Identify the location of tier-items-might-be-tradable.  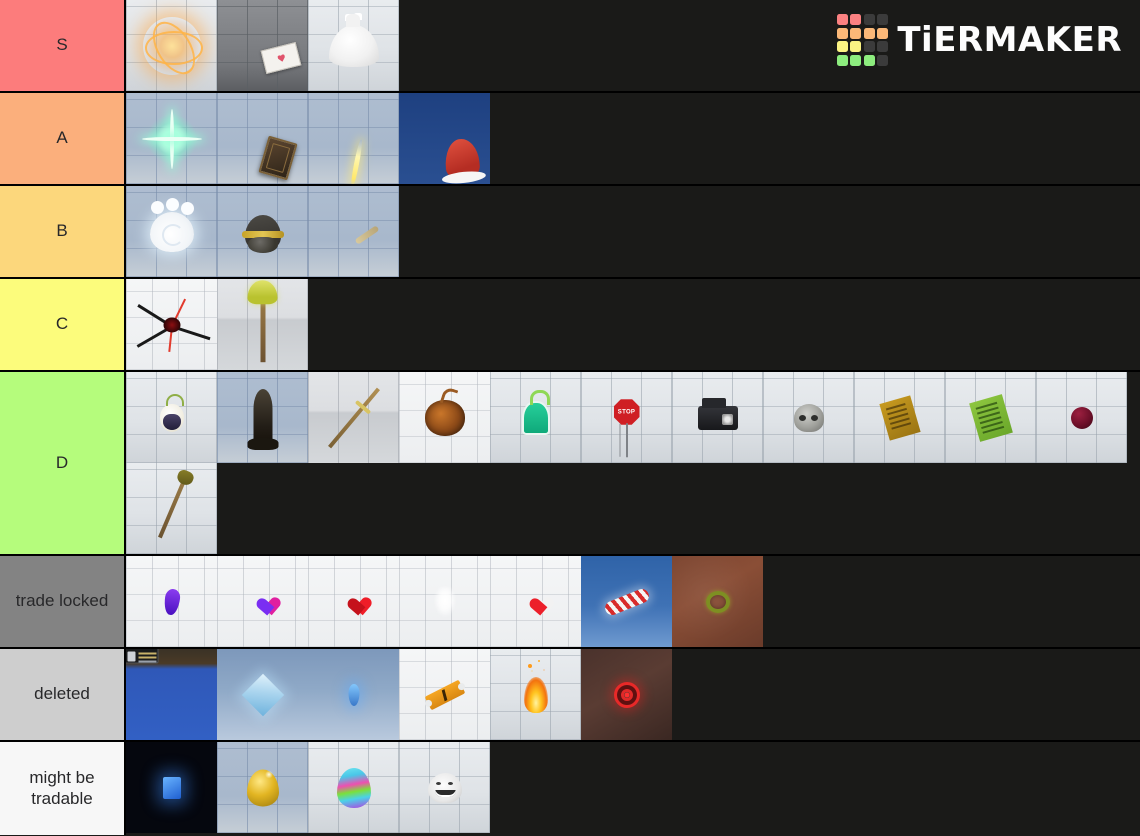
(633, 788).